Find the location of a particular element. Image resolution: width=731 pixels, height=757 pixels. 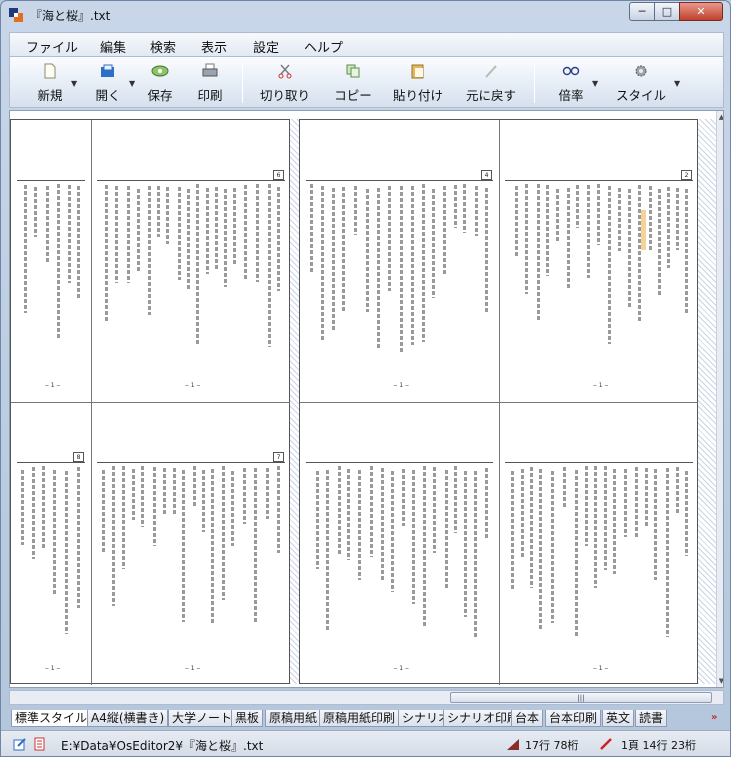

cell-number-box: 2 is located at coordinates (686, 175).